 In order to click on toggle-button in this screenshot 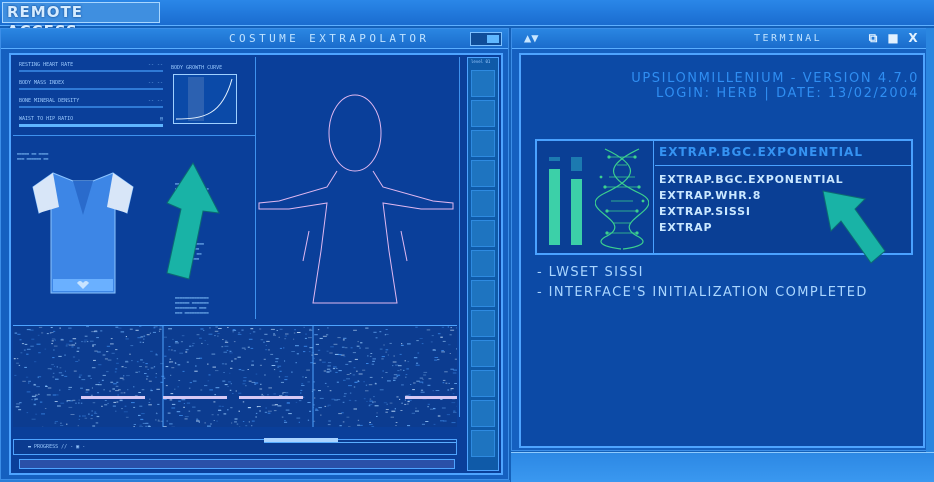, I will do `click(486, 39)`.